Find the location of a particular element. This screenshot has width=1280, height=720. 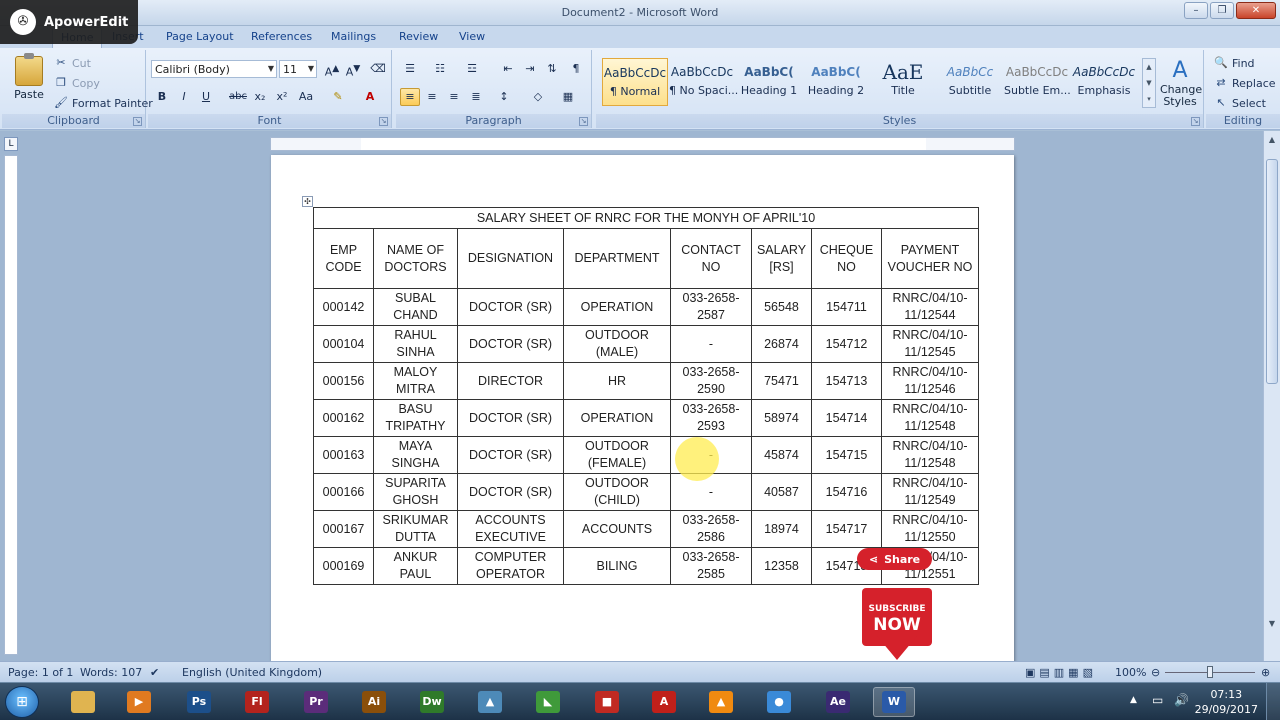

align-center-icon: ≡ is located at coordinates (432, 97).